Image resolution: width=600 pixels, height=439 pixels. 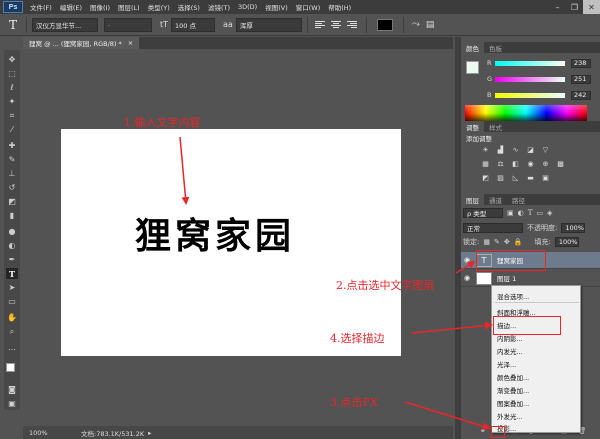 I want to click on document-tab: 狸窝 @ ... (狸窝家园, RGB/8) * ×, so click(x=81, y=43).